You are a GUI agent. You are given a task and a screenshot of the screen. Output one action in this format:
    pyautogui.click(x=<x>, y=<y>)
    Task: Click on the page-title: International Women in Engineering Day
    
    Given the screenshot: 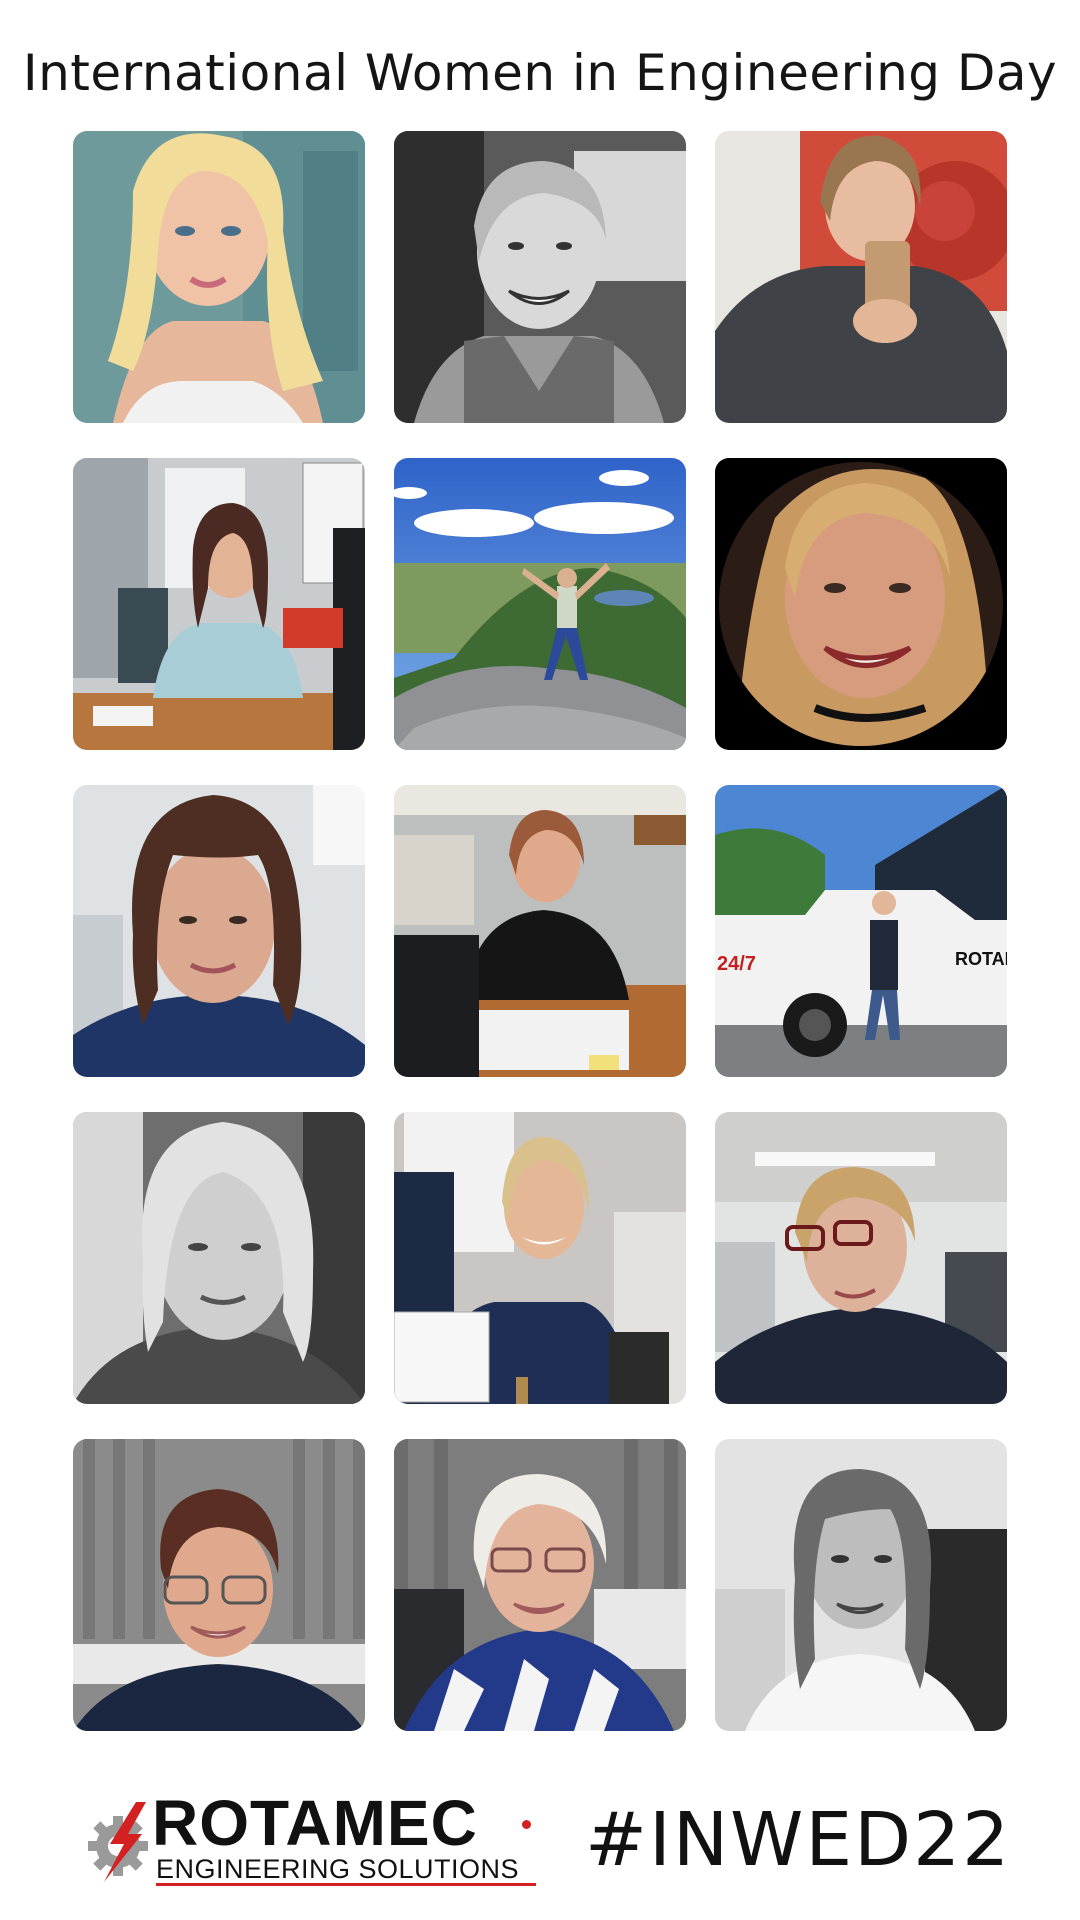 What is the action you would take?
    pyautogui.click(x=540, y=73)
    